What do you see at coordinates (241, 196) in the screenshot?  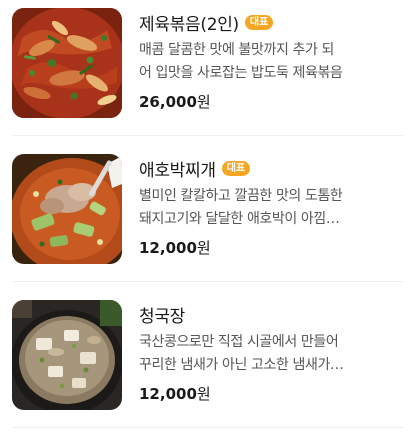 I see `menu-item-description-line: 별미인 칼칼하고 깔끔한 맛의 도톰한` at bounding box center [241, 196].